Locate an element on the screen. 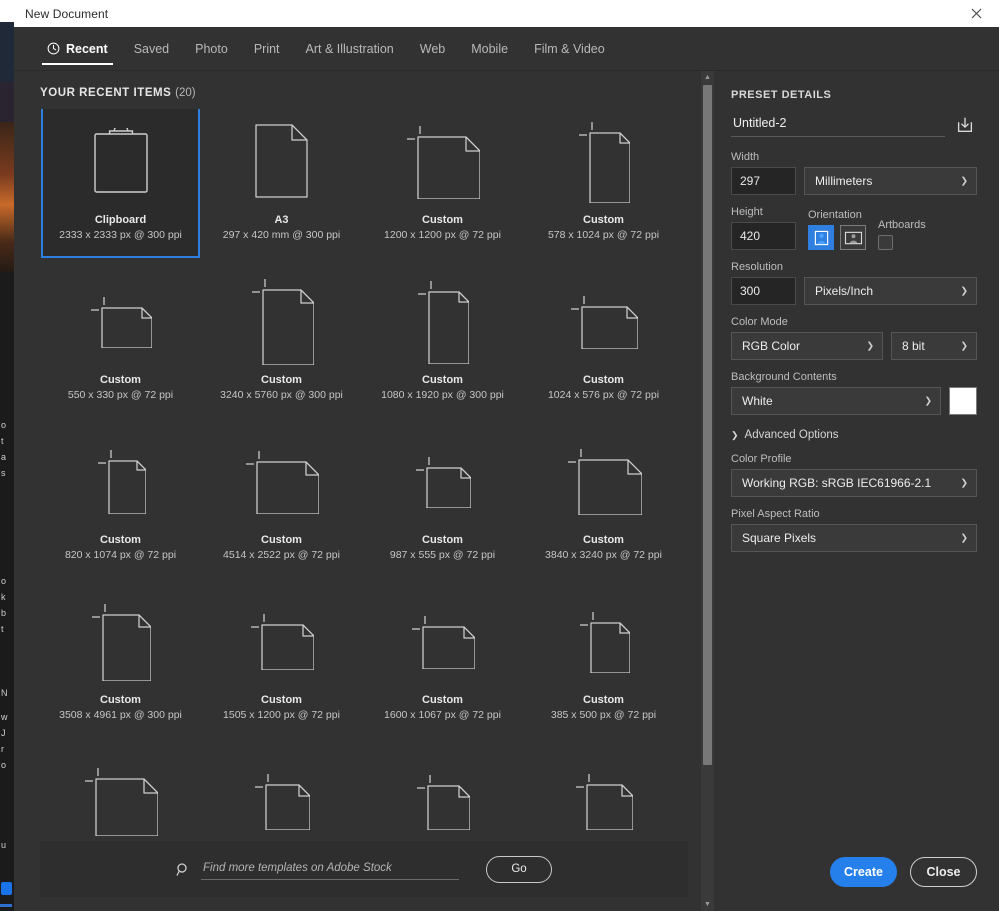 The height and width of the screenshot is (911, 999). background-color-swatch is located at coordinates (963, 401).